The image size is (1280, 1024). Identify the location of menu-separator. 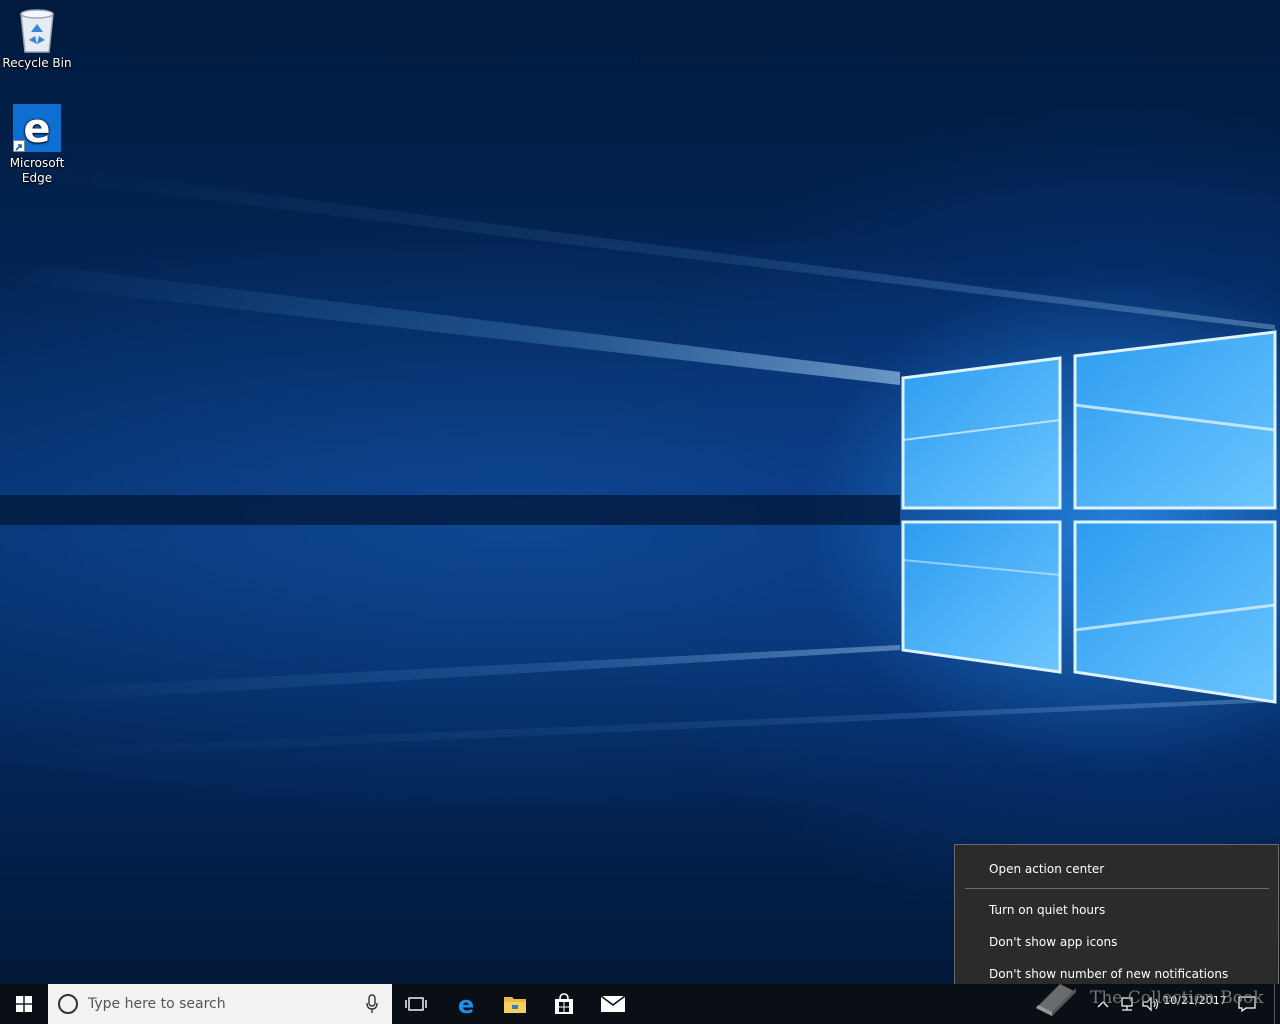
(1117, 888).